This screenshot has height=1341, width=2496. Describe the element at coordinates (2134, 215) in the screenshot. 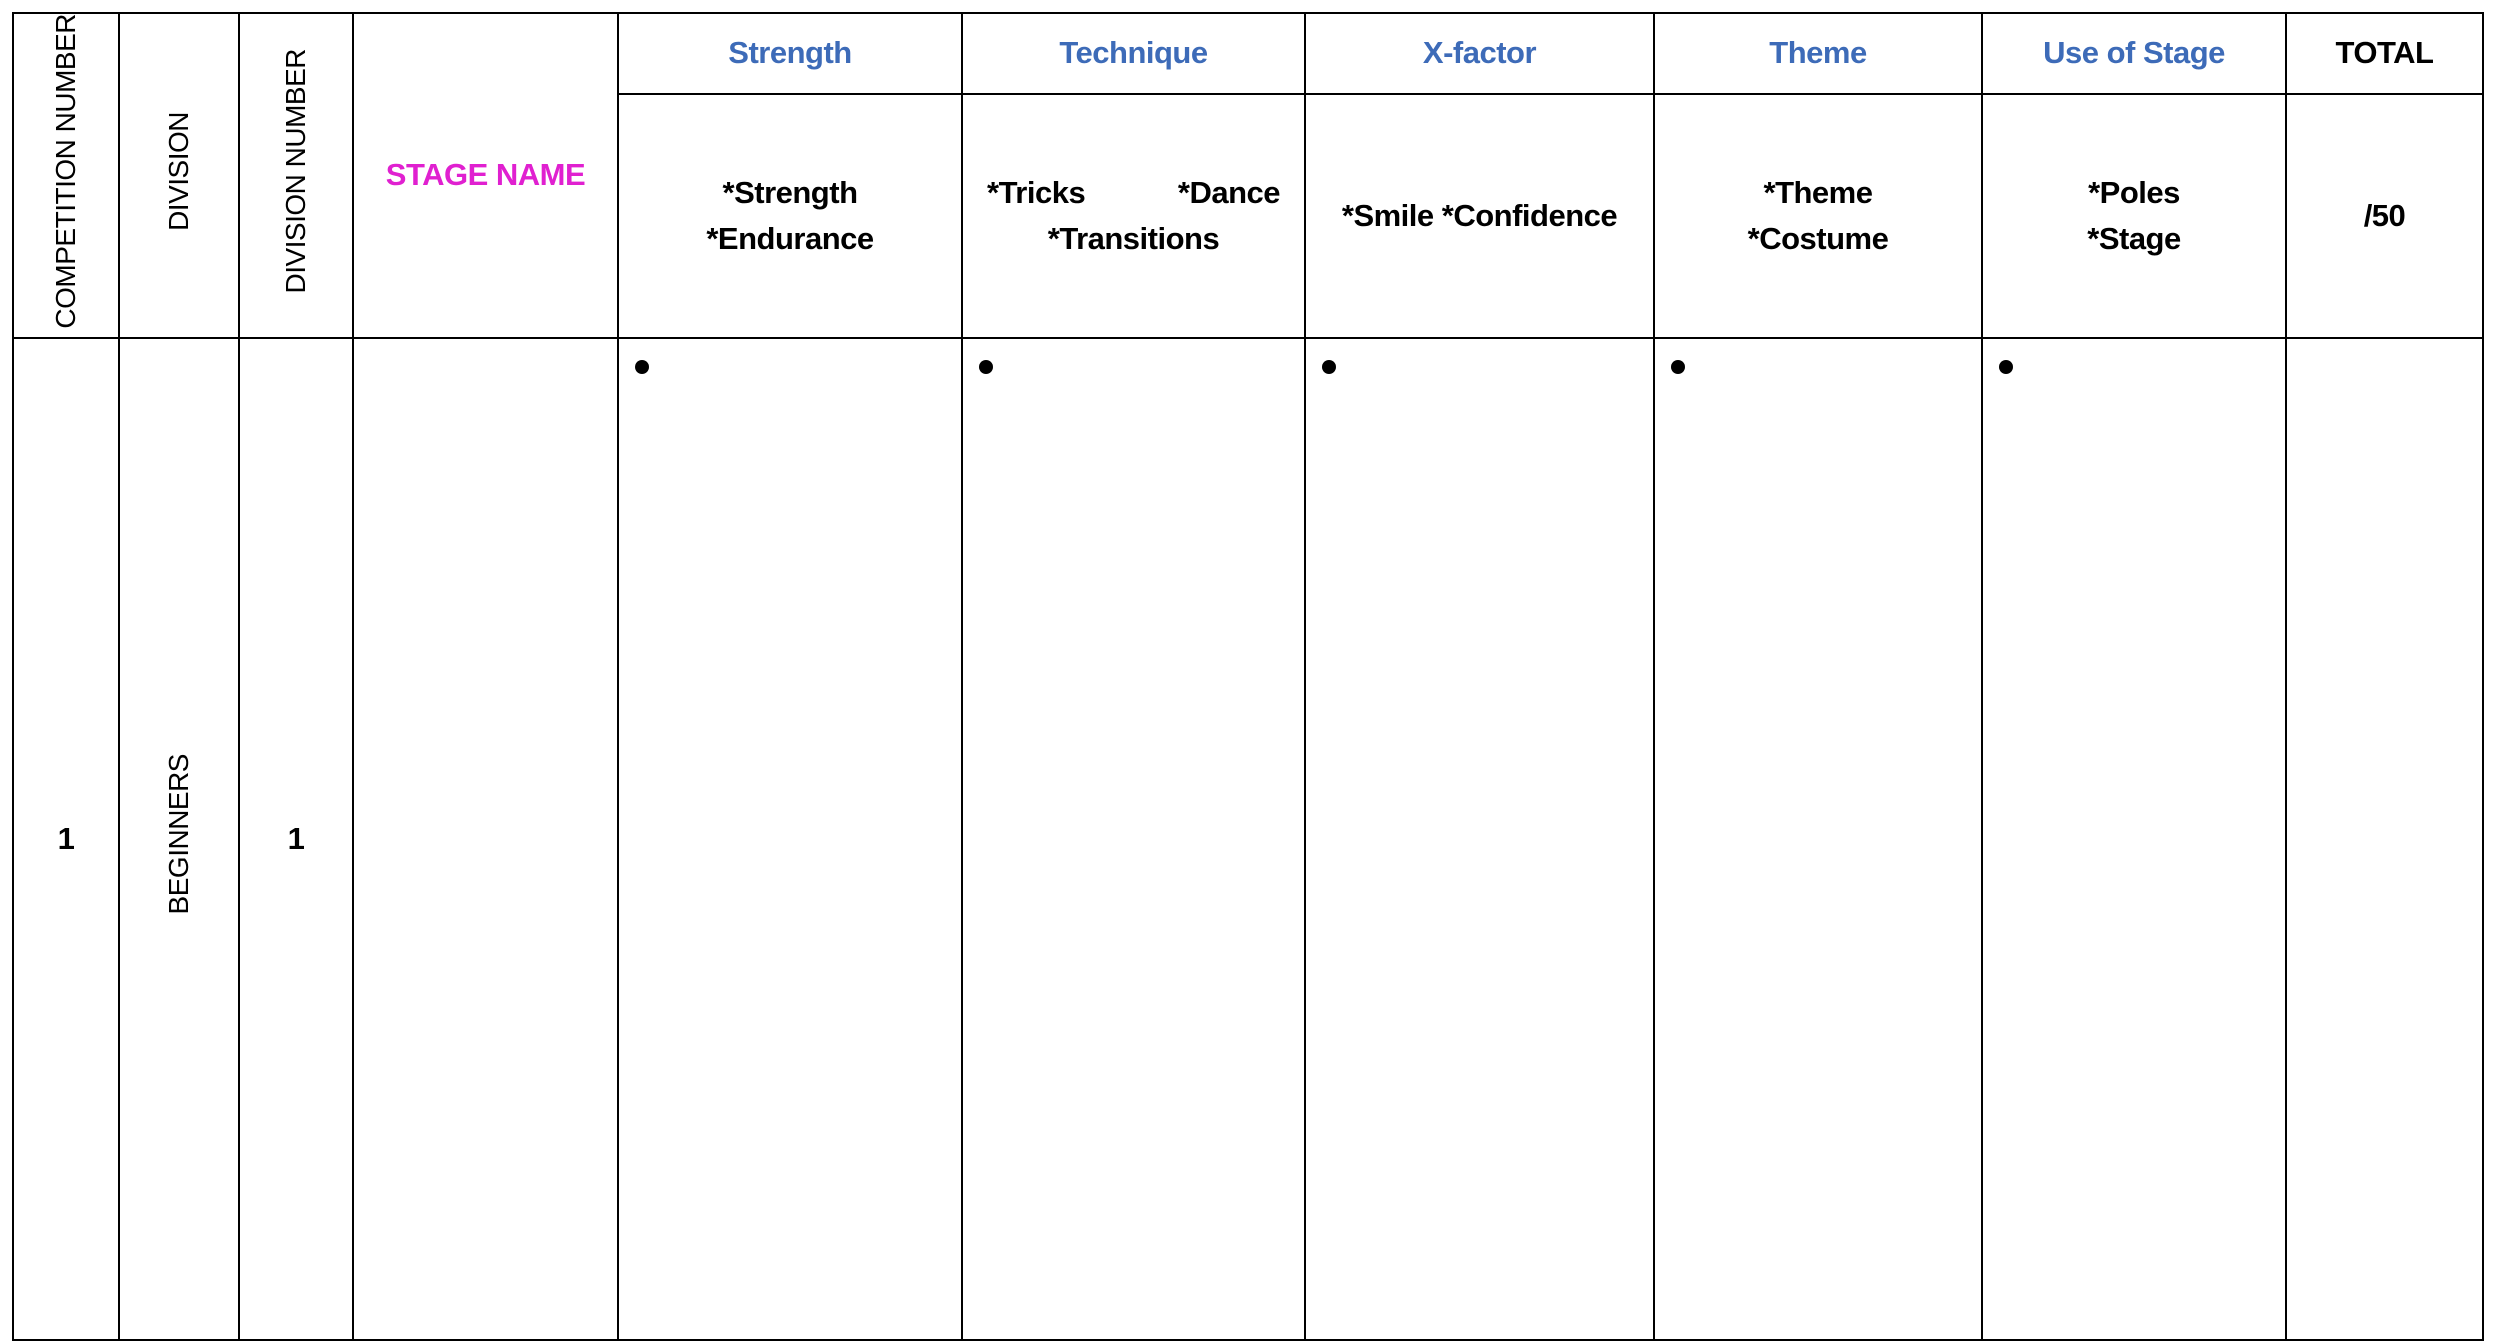

I see `criteria-use-of-stage: *Poles *Stage` at that location.